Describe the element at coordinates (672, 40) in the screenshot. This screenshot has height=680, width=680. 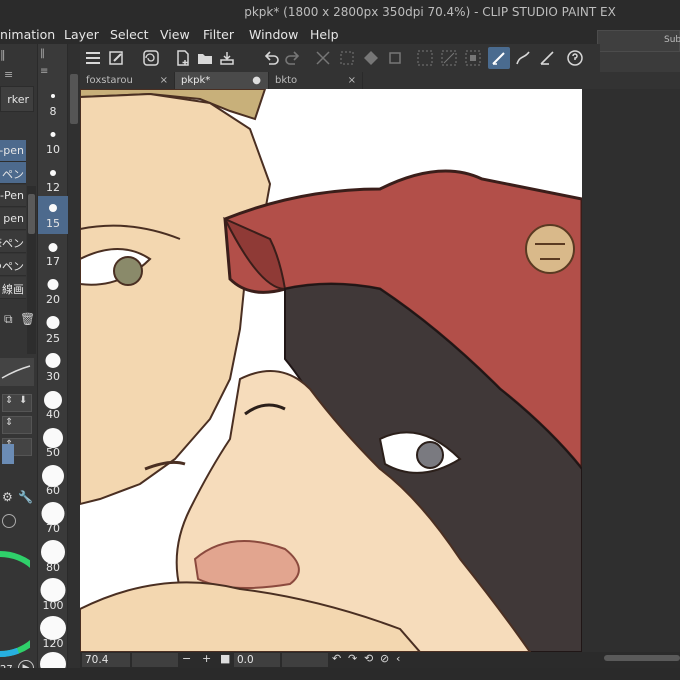
I see `sub-tab-label: Sub` at that location.